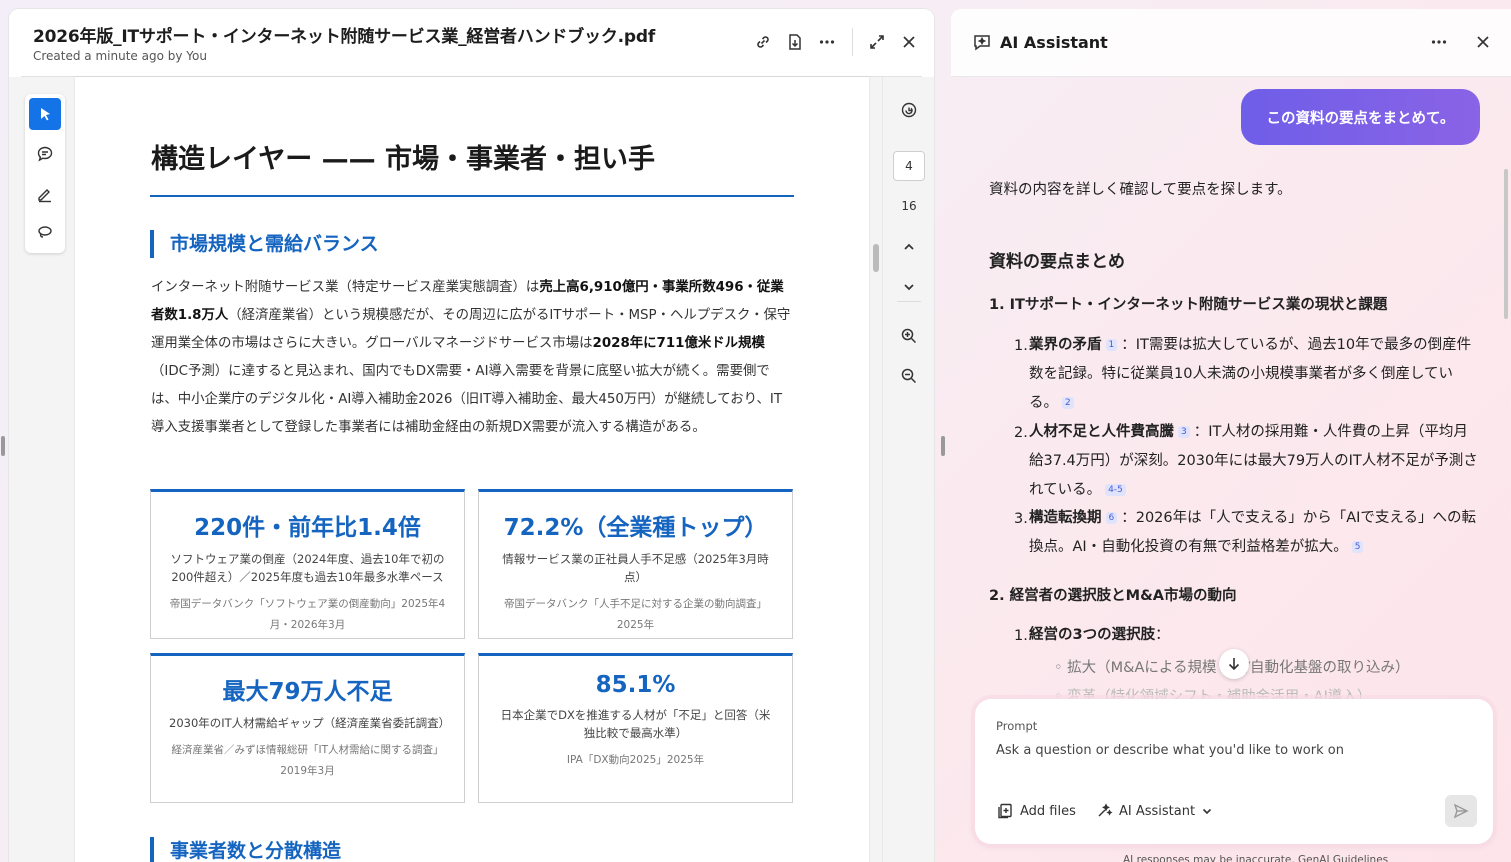  Describe the element at coordinates (1140, 190) in the screenshot. I see `assistant-status: 資料の内容を詳しく確認して要点を探します。` at that location.